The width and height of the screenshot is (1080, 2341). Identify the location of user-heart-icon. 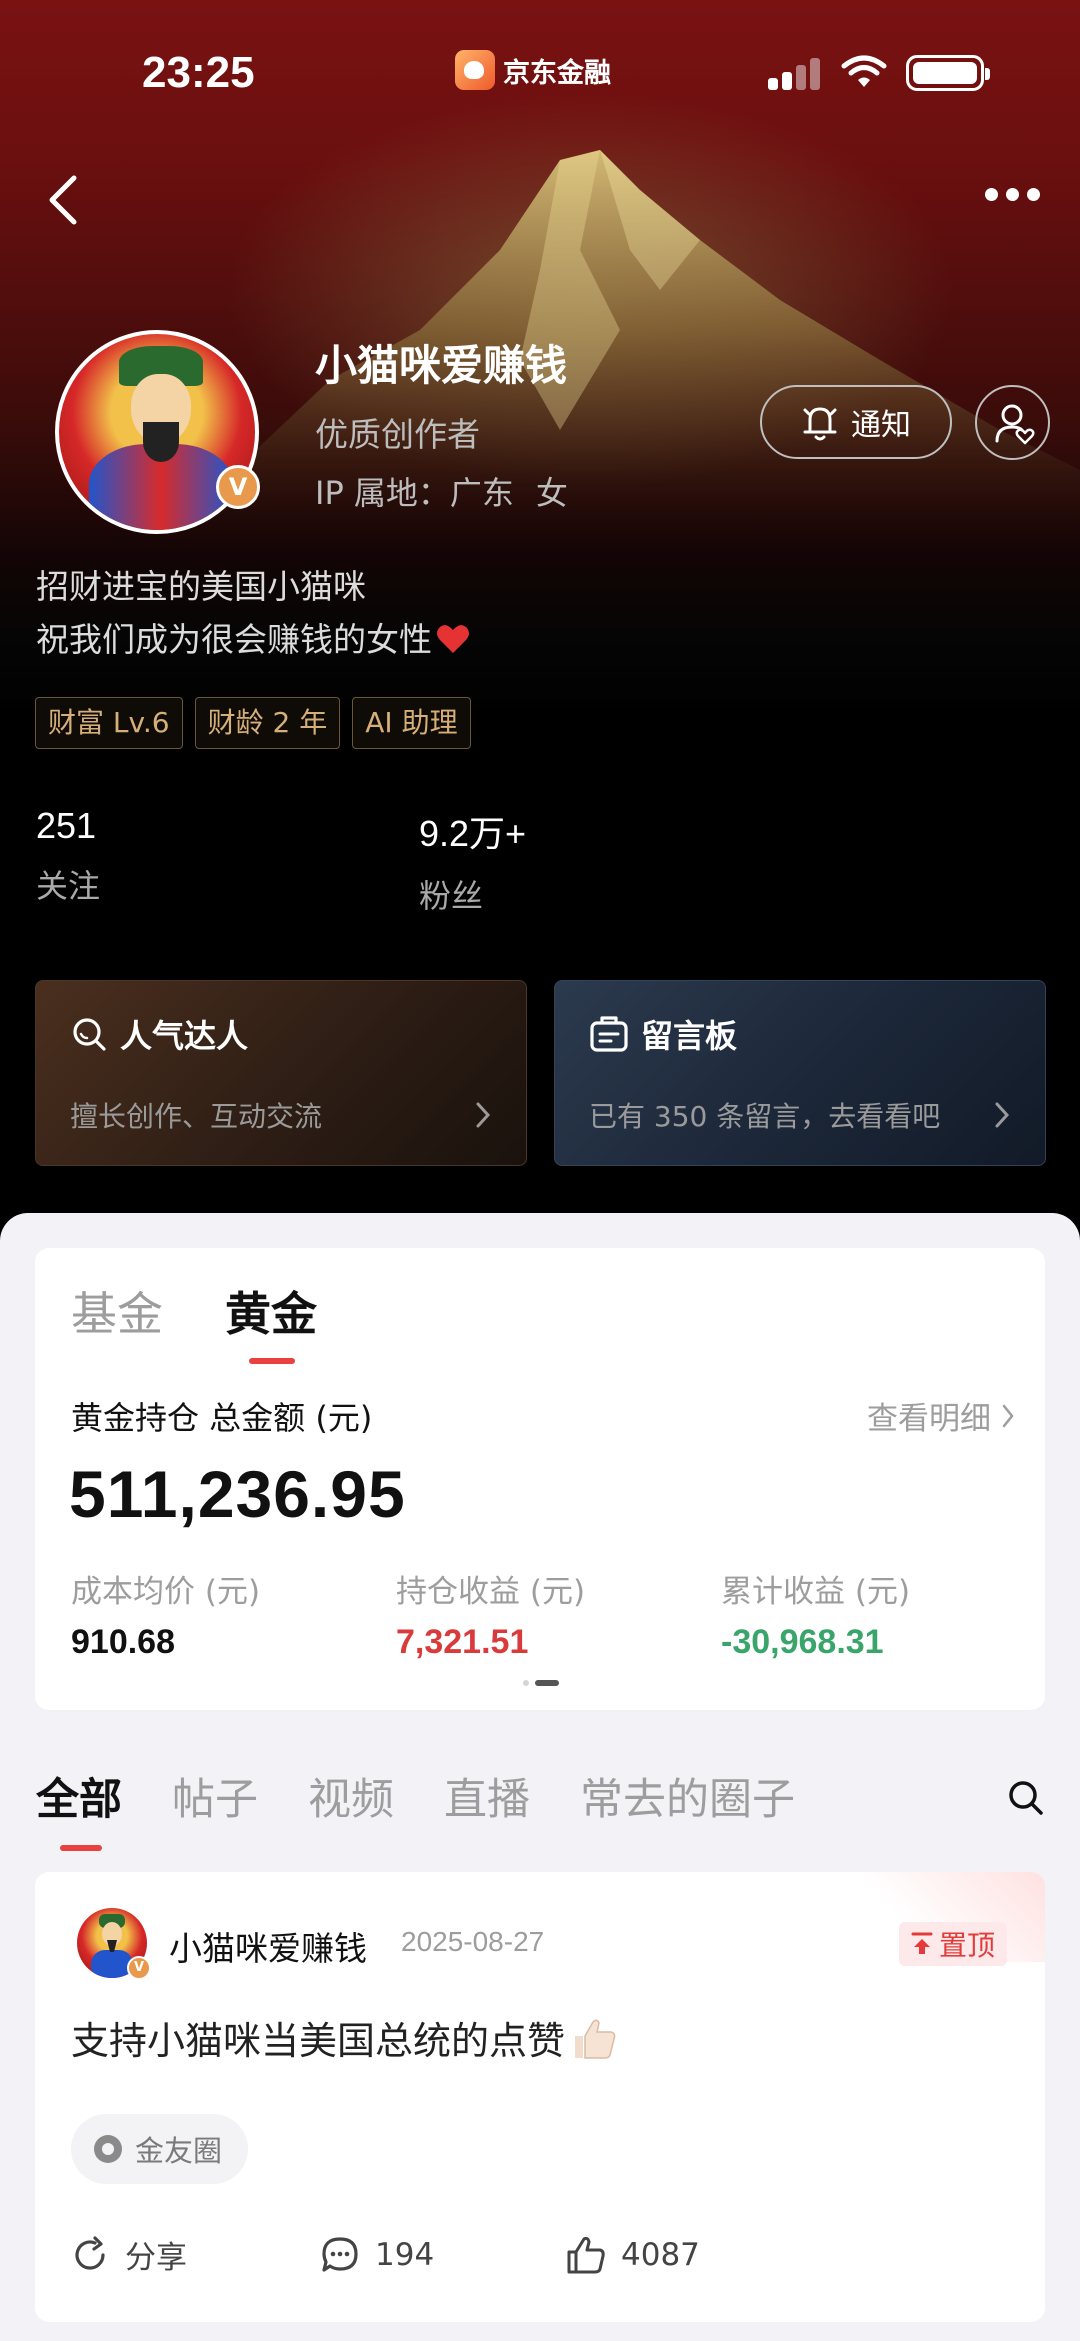
(1015, 424).